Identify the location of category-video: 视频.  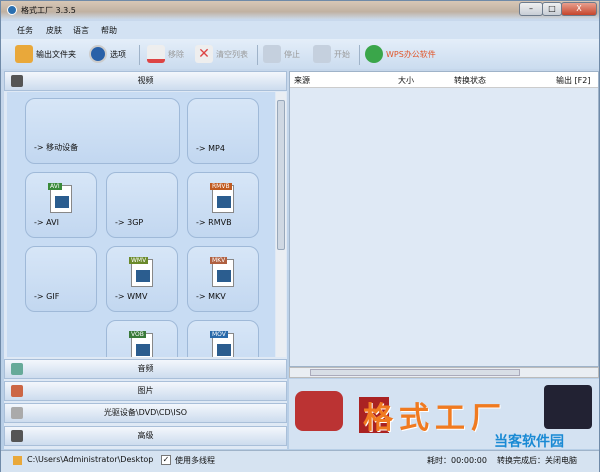
(145, 81).